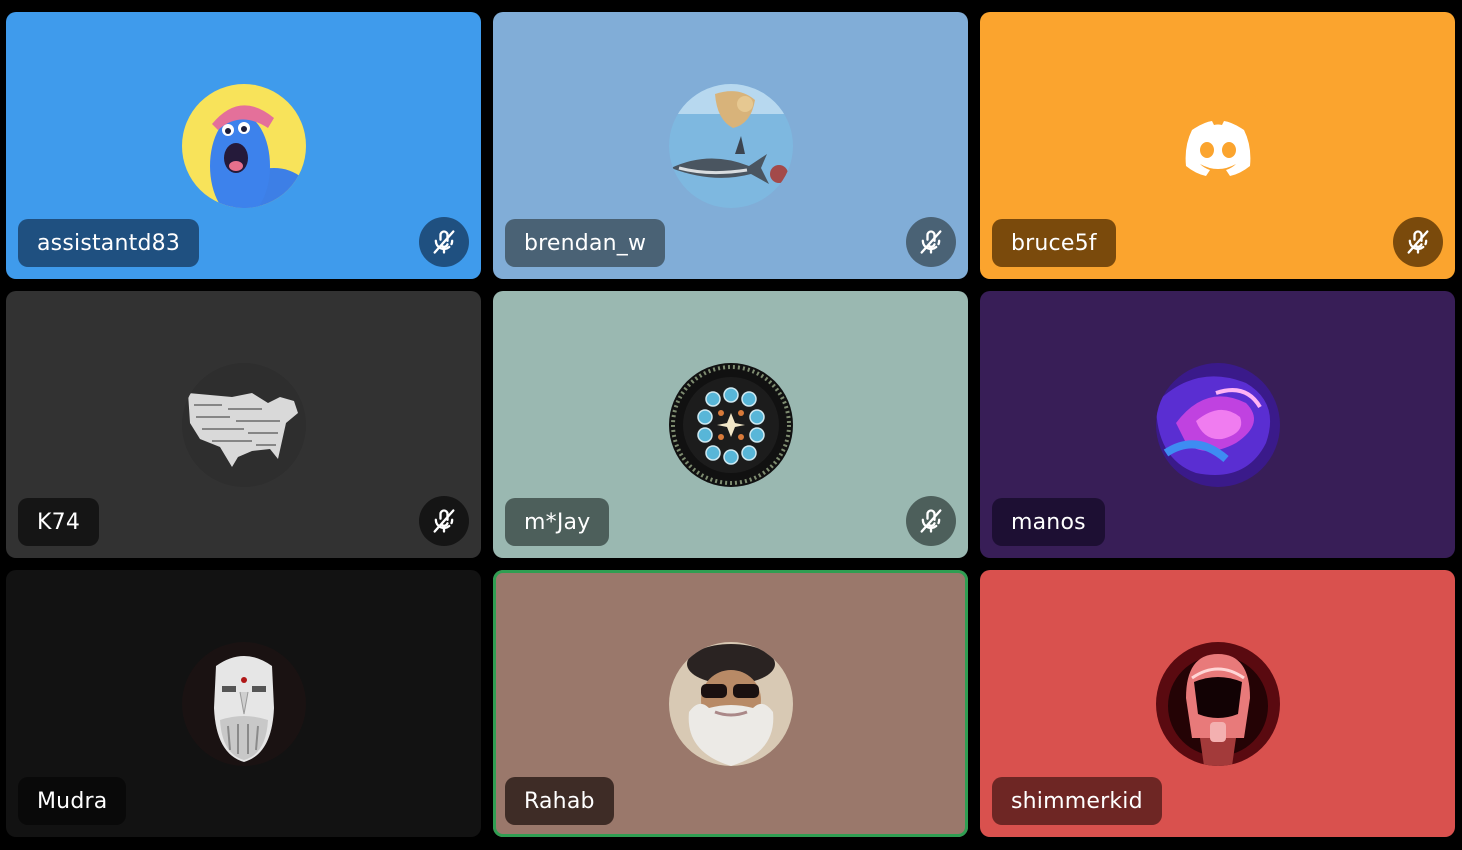 This screenshot has width=1462, height=850. I want to click on participant-tile-K74: K74, so click(243, 424).